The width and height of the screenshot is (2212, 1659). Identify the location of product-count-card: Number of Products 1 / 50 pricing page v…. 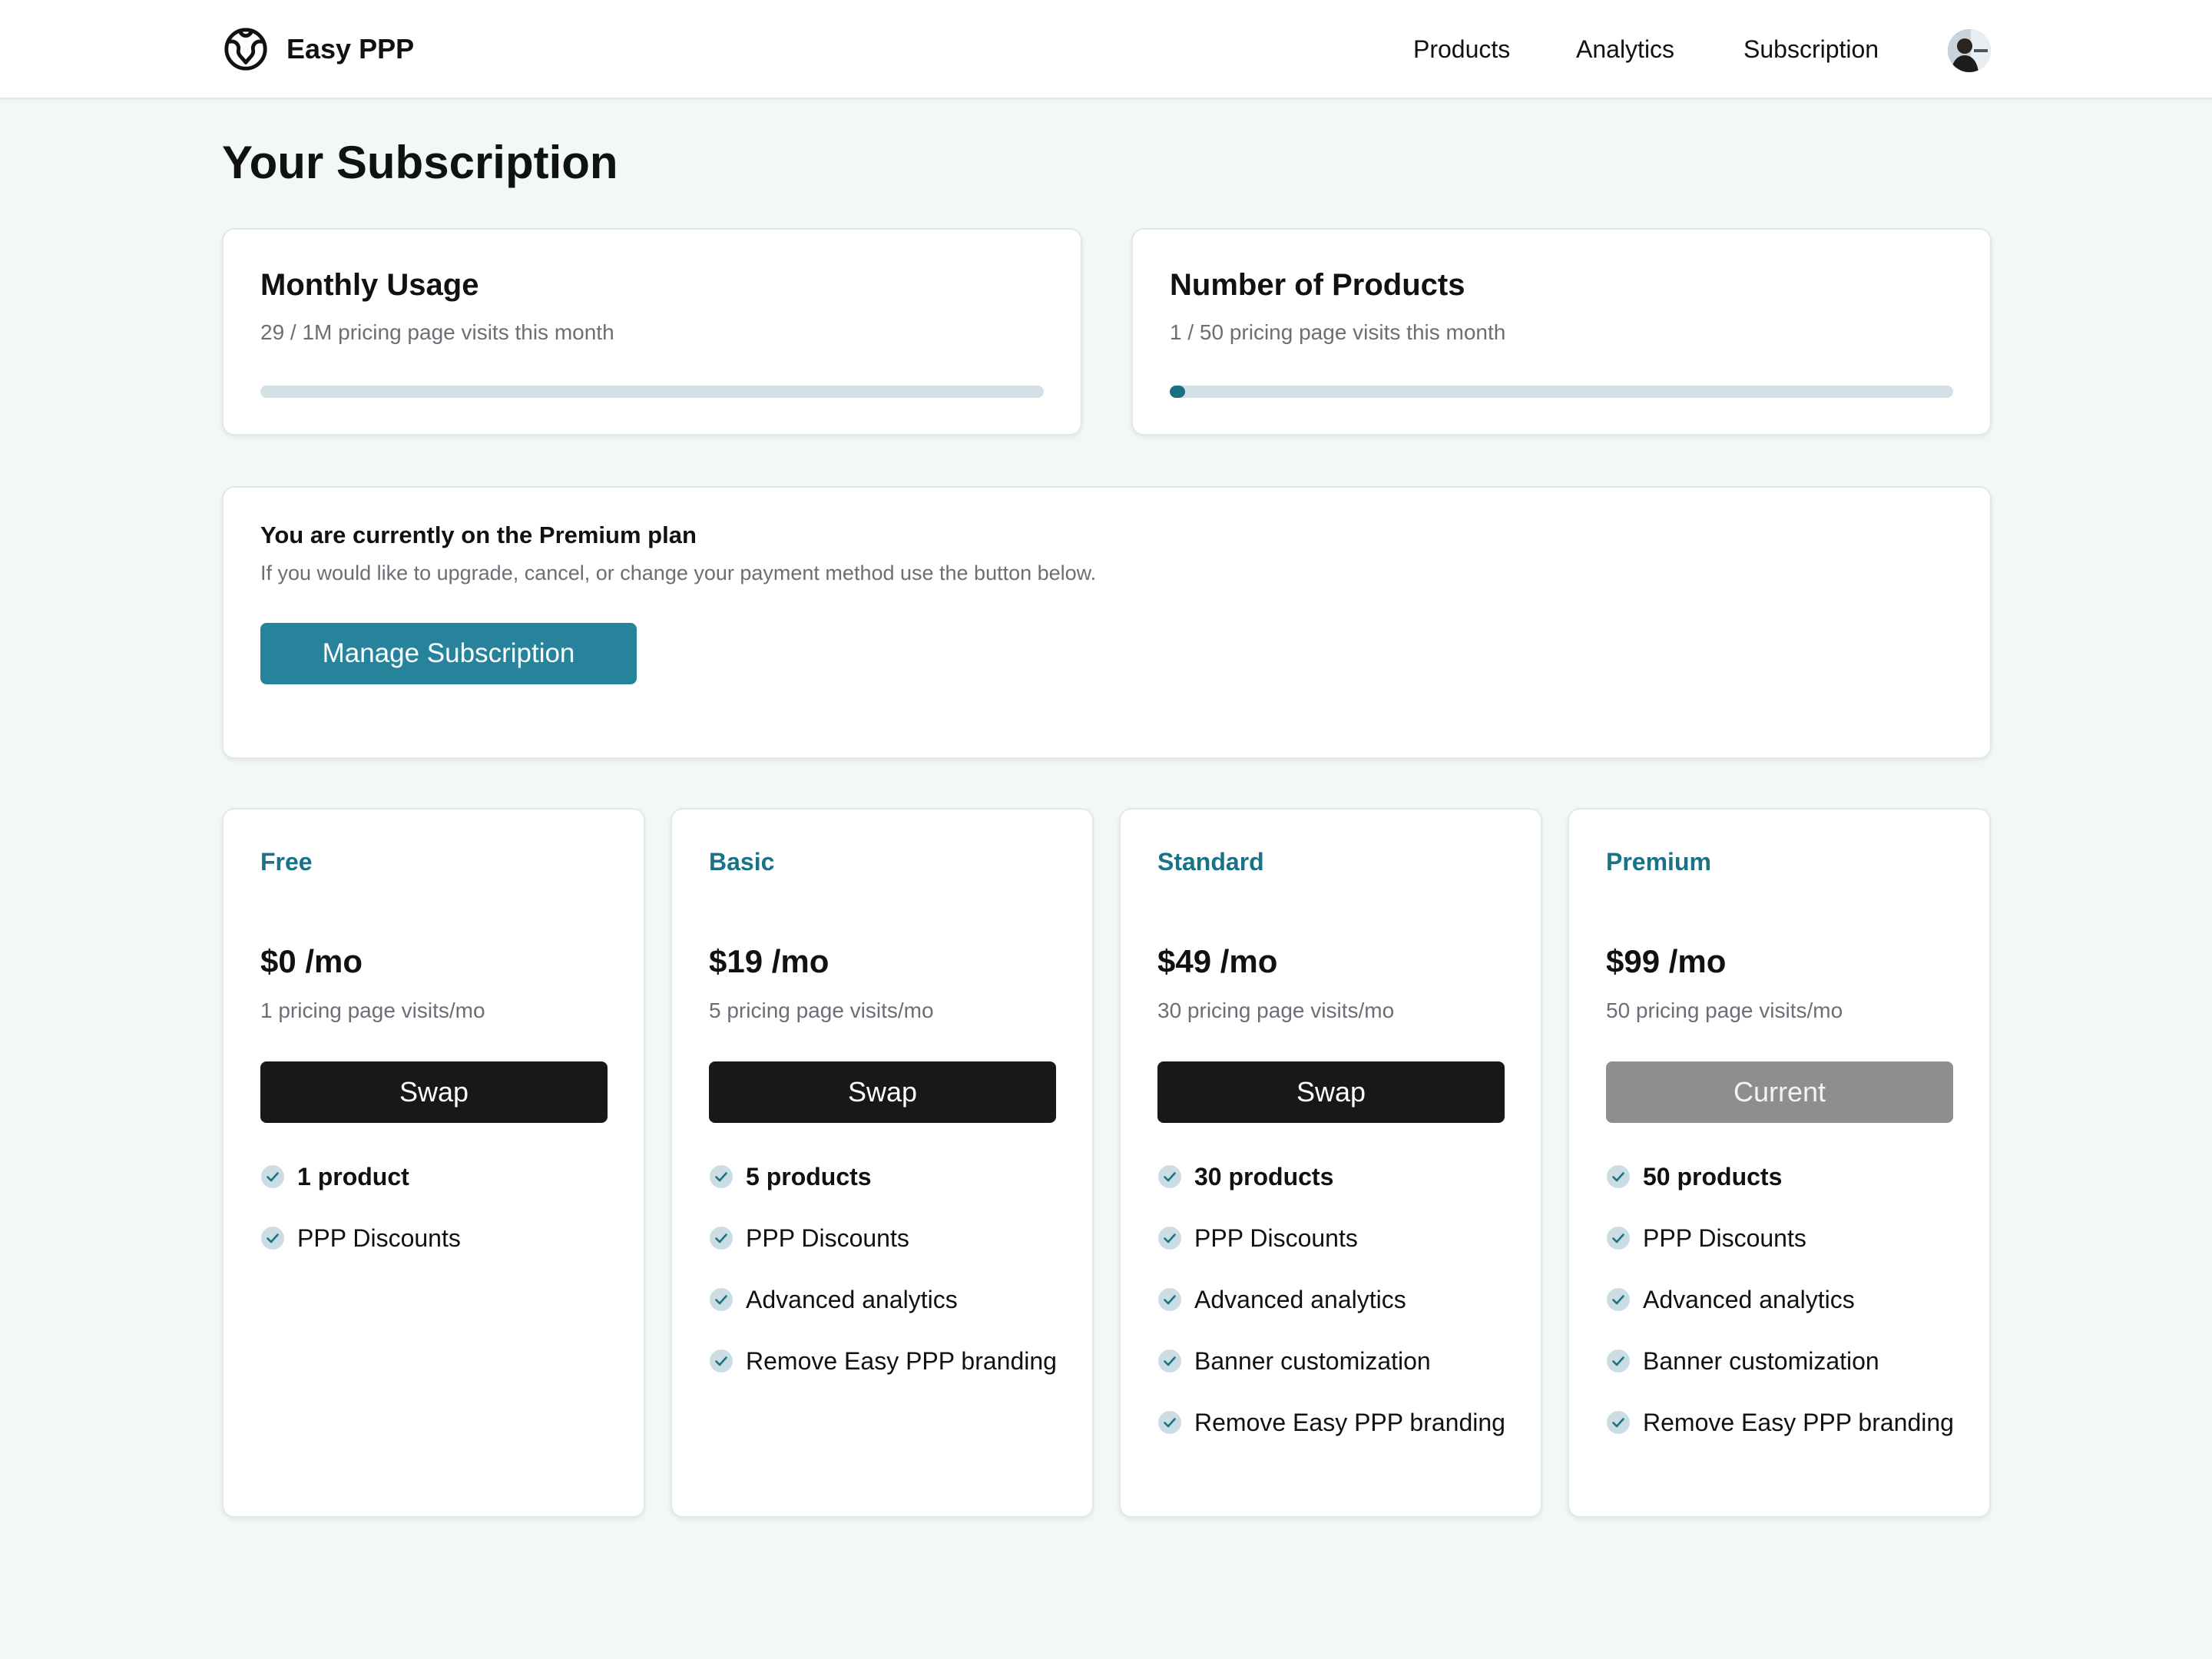
(1562, 332).